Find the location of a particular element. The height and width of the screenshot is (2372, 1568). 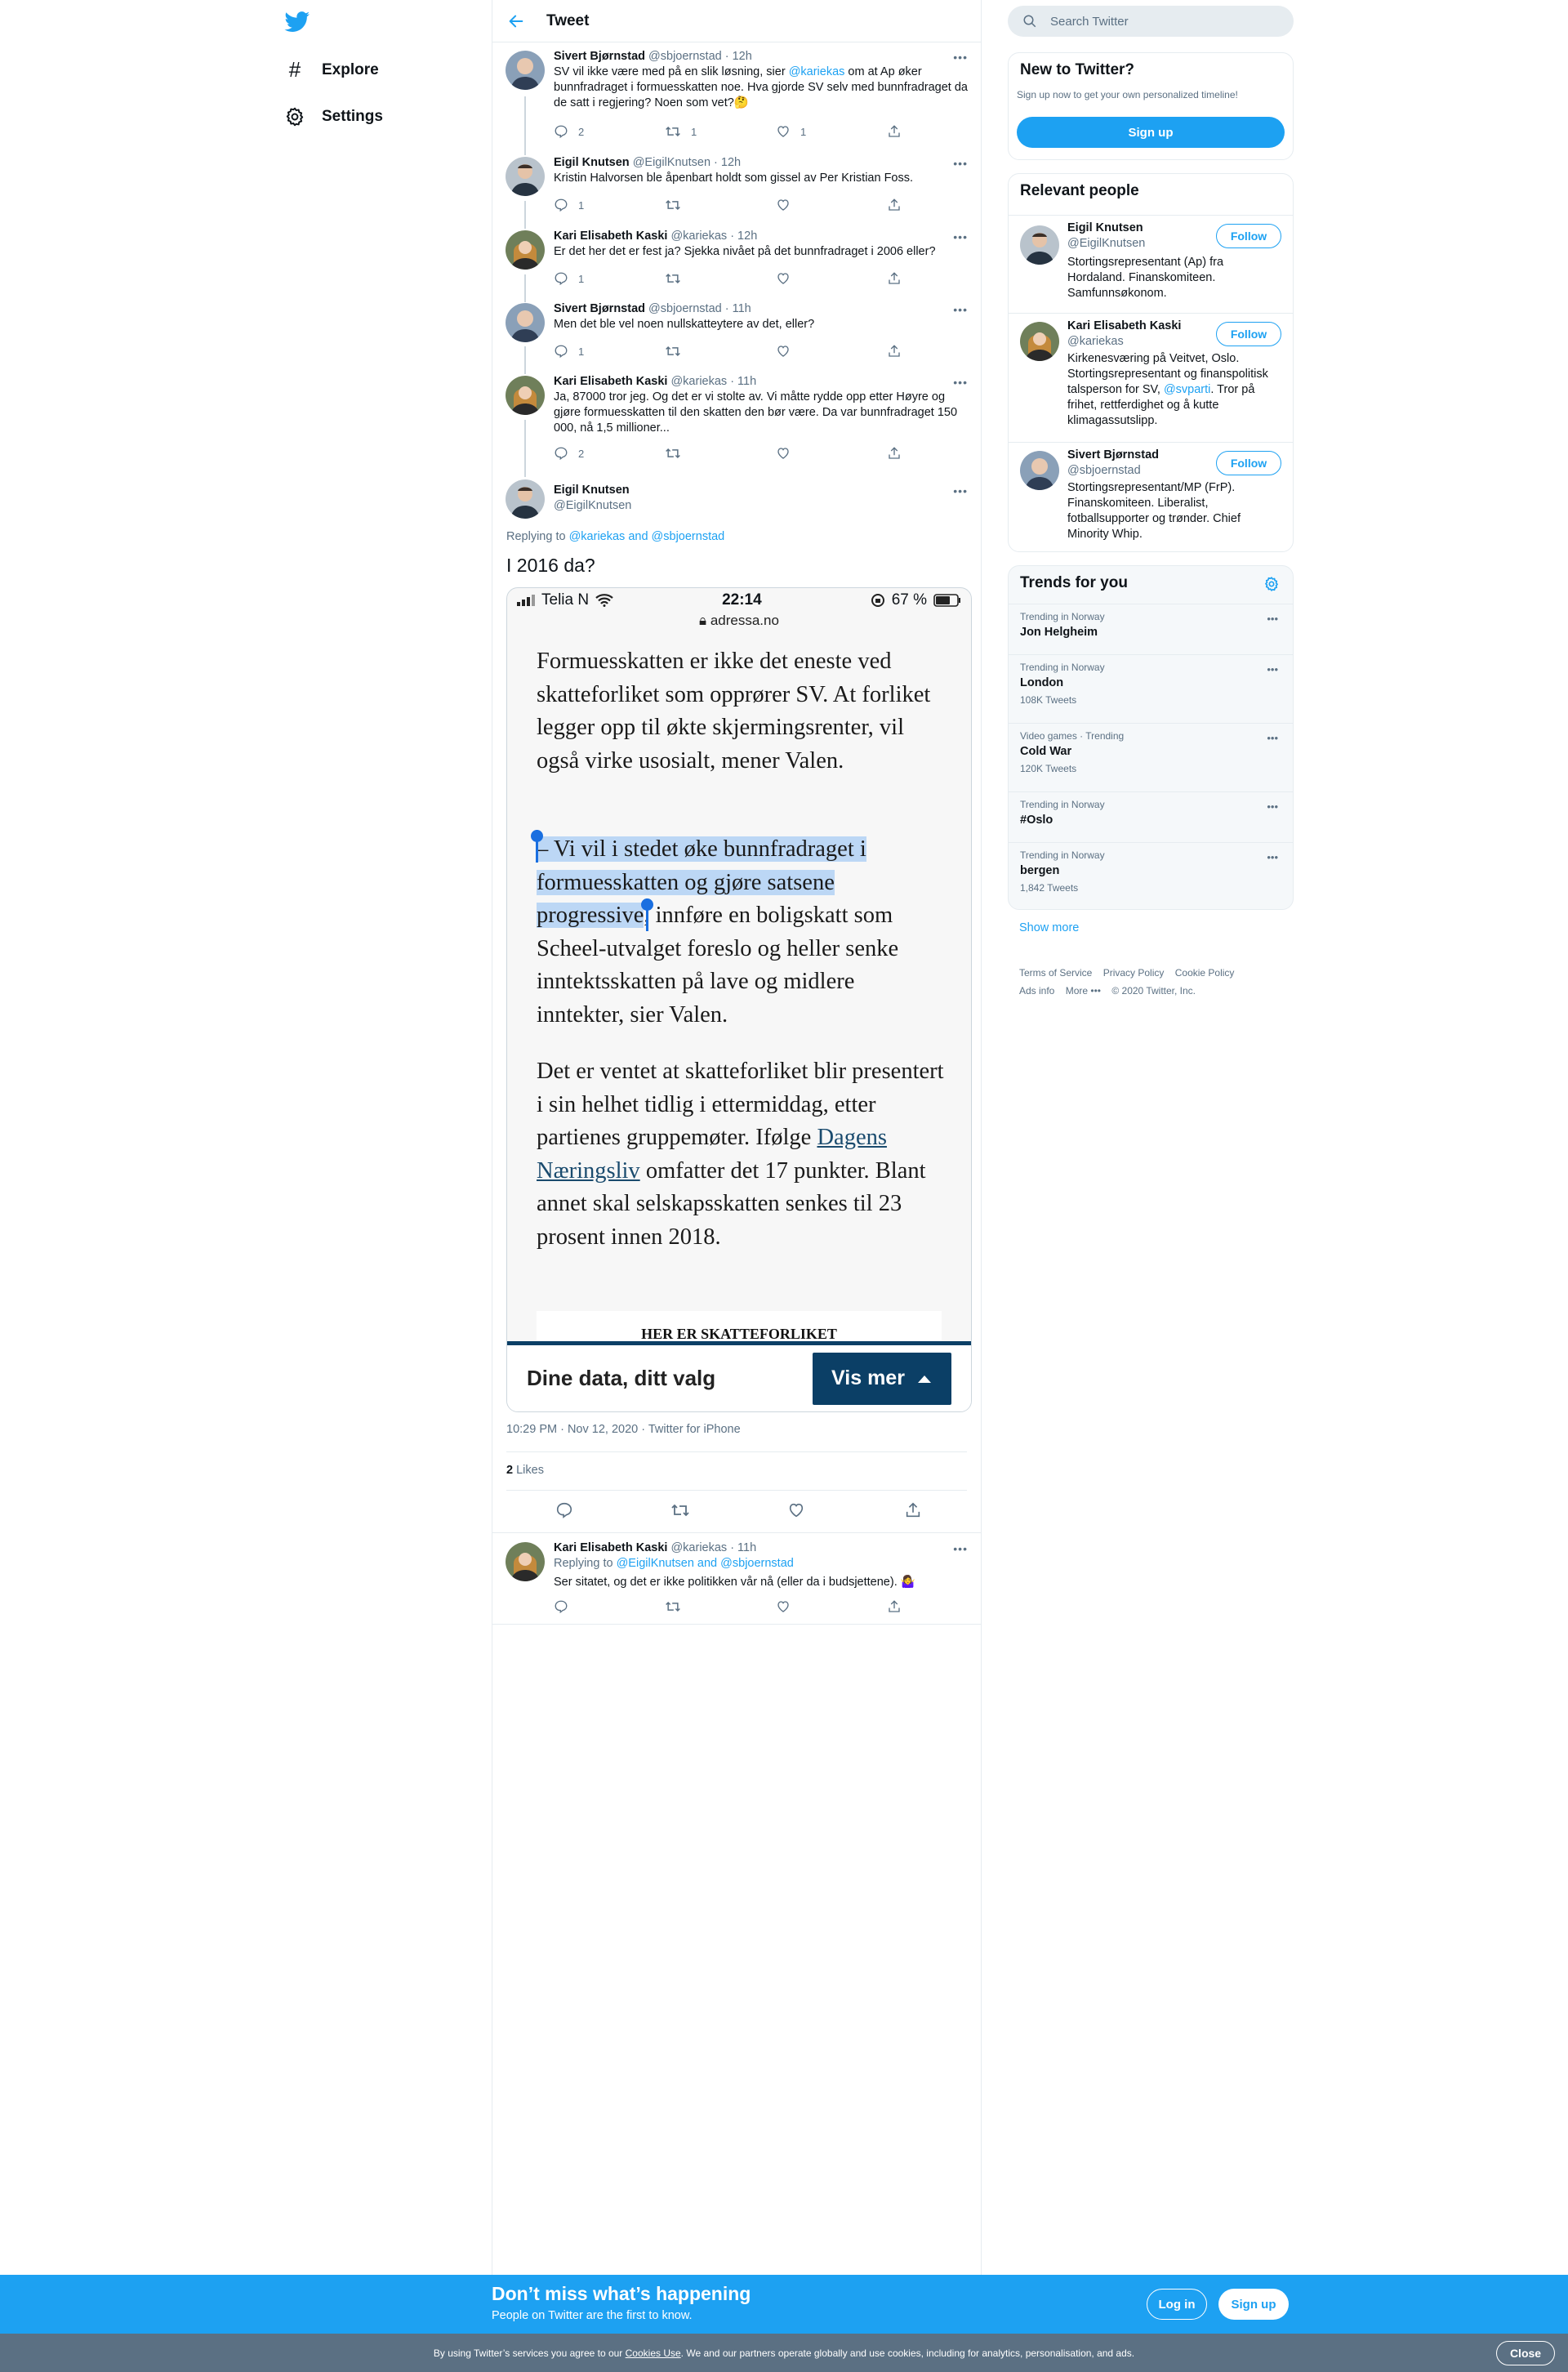

show-more-button: Vis mer is located at coordinates (882, 1378).